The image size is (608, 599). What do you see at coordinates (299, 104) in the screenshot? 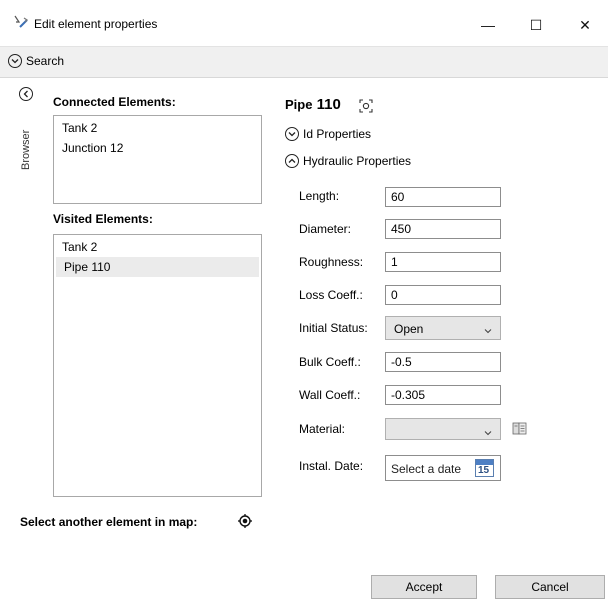
I see `element-type: Pipe` at bounding box center [299, 104].